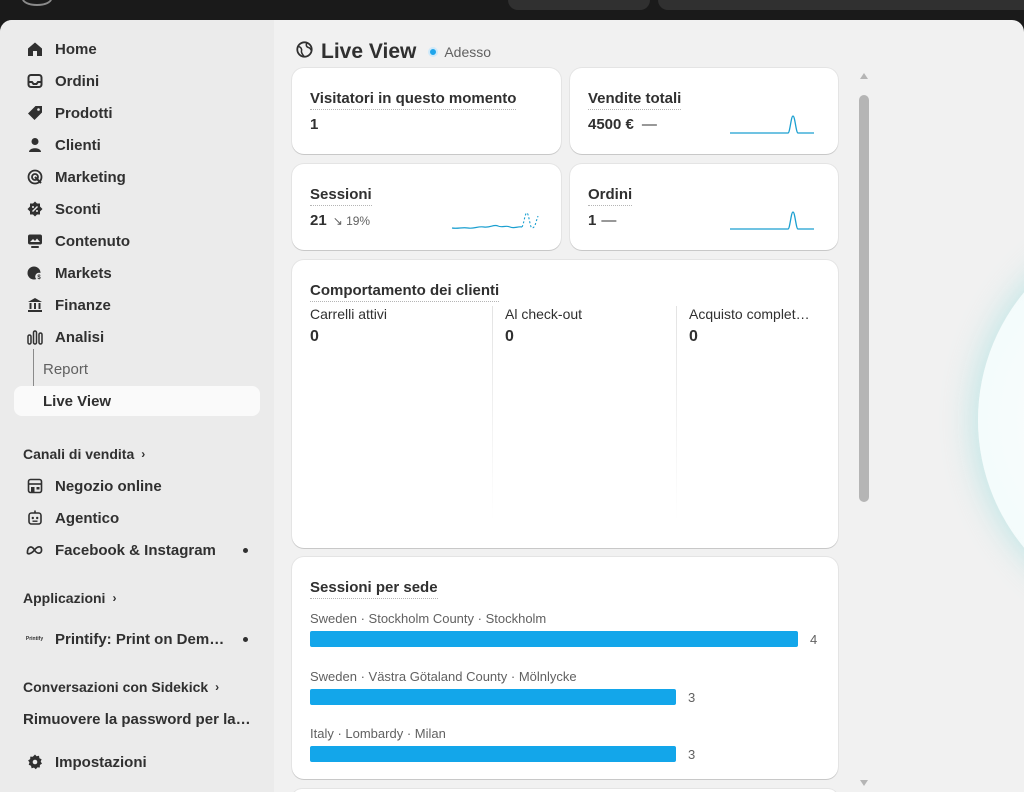 The height and width of the screenshot is (792, 1024). Describe the element at coordinates (137, 337) in the screenshot. I see `sidebar-item-analytics: Analisi` at that location.